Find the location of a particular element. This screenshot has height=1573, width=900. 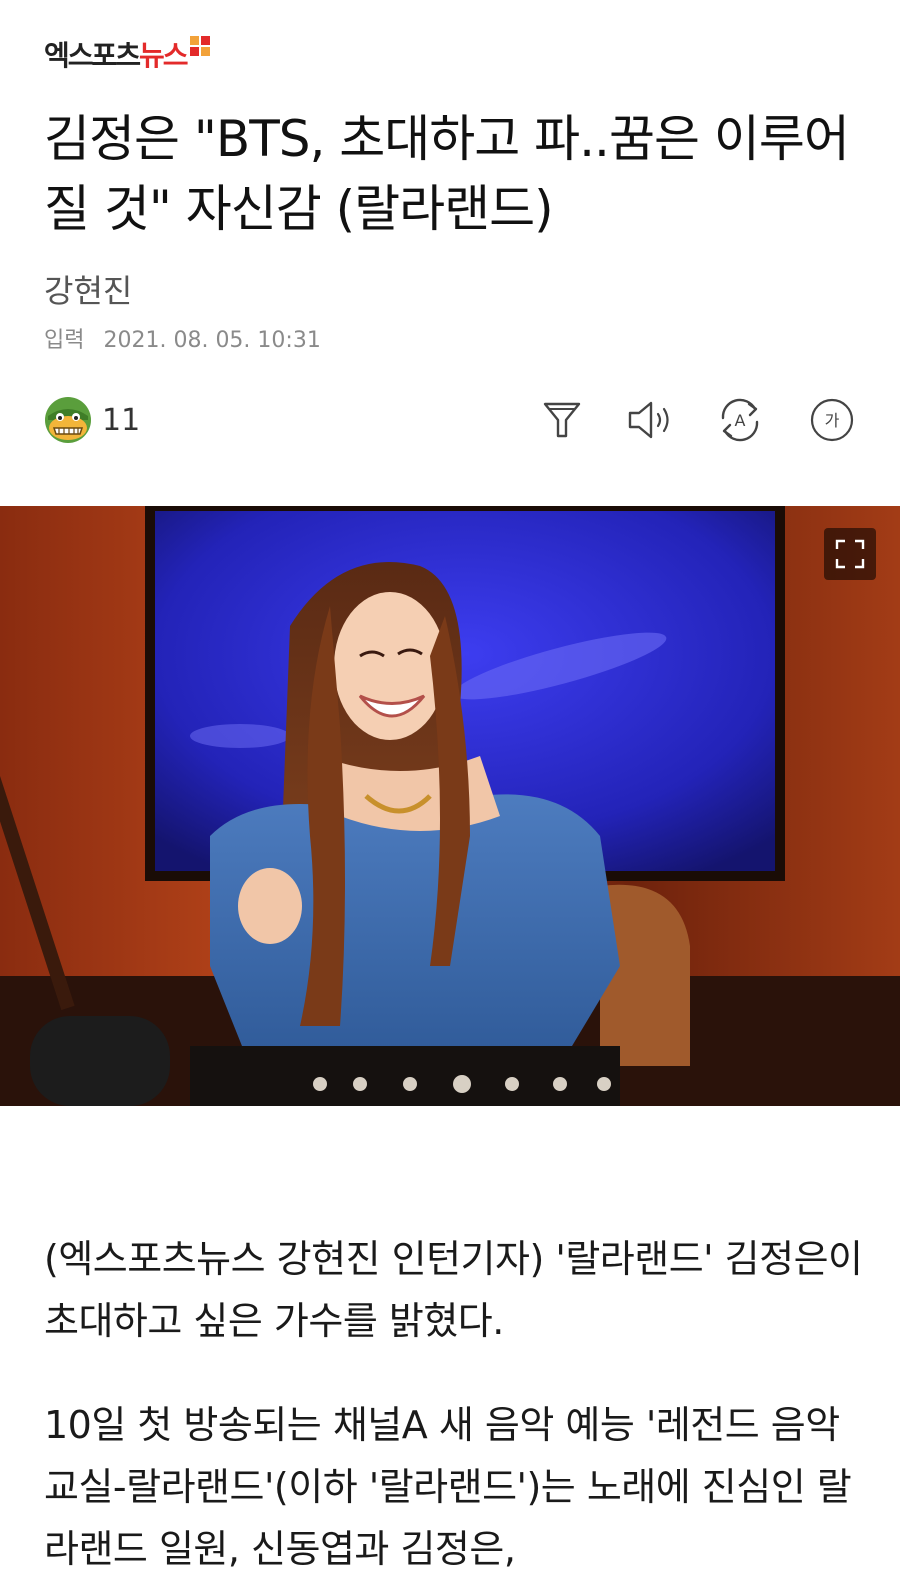

font-size-glyph: 가 is located at coordinates (832, 420).